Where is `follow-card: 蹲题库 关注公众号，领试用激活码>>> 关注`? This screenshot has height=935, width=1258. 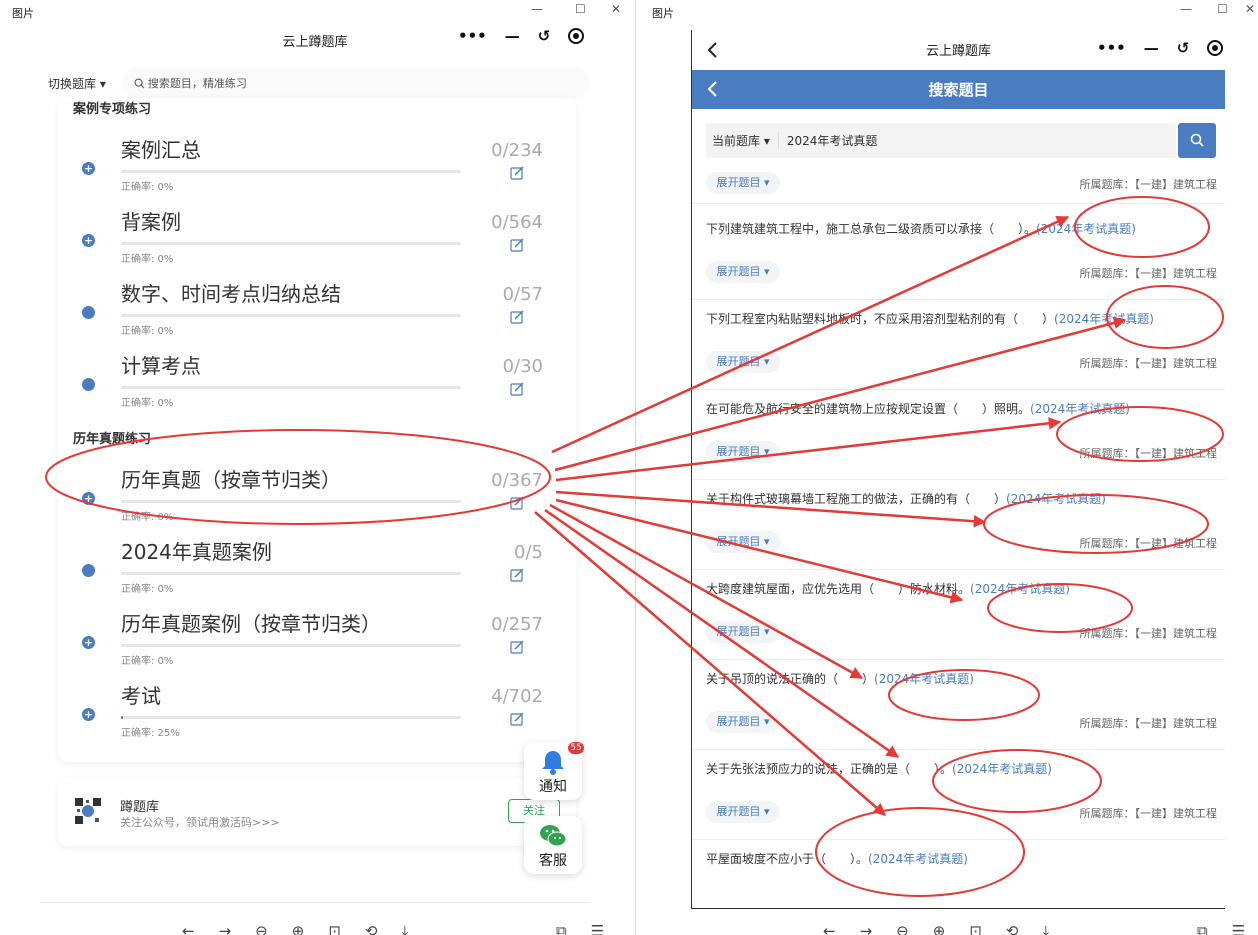 follow-card: 蹲题库 关注公众号，领试用激活码>>> 关注 is located at coordinates (317, 812).